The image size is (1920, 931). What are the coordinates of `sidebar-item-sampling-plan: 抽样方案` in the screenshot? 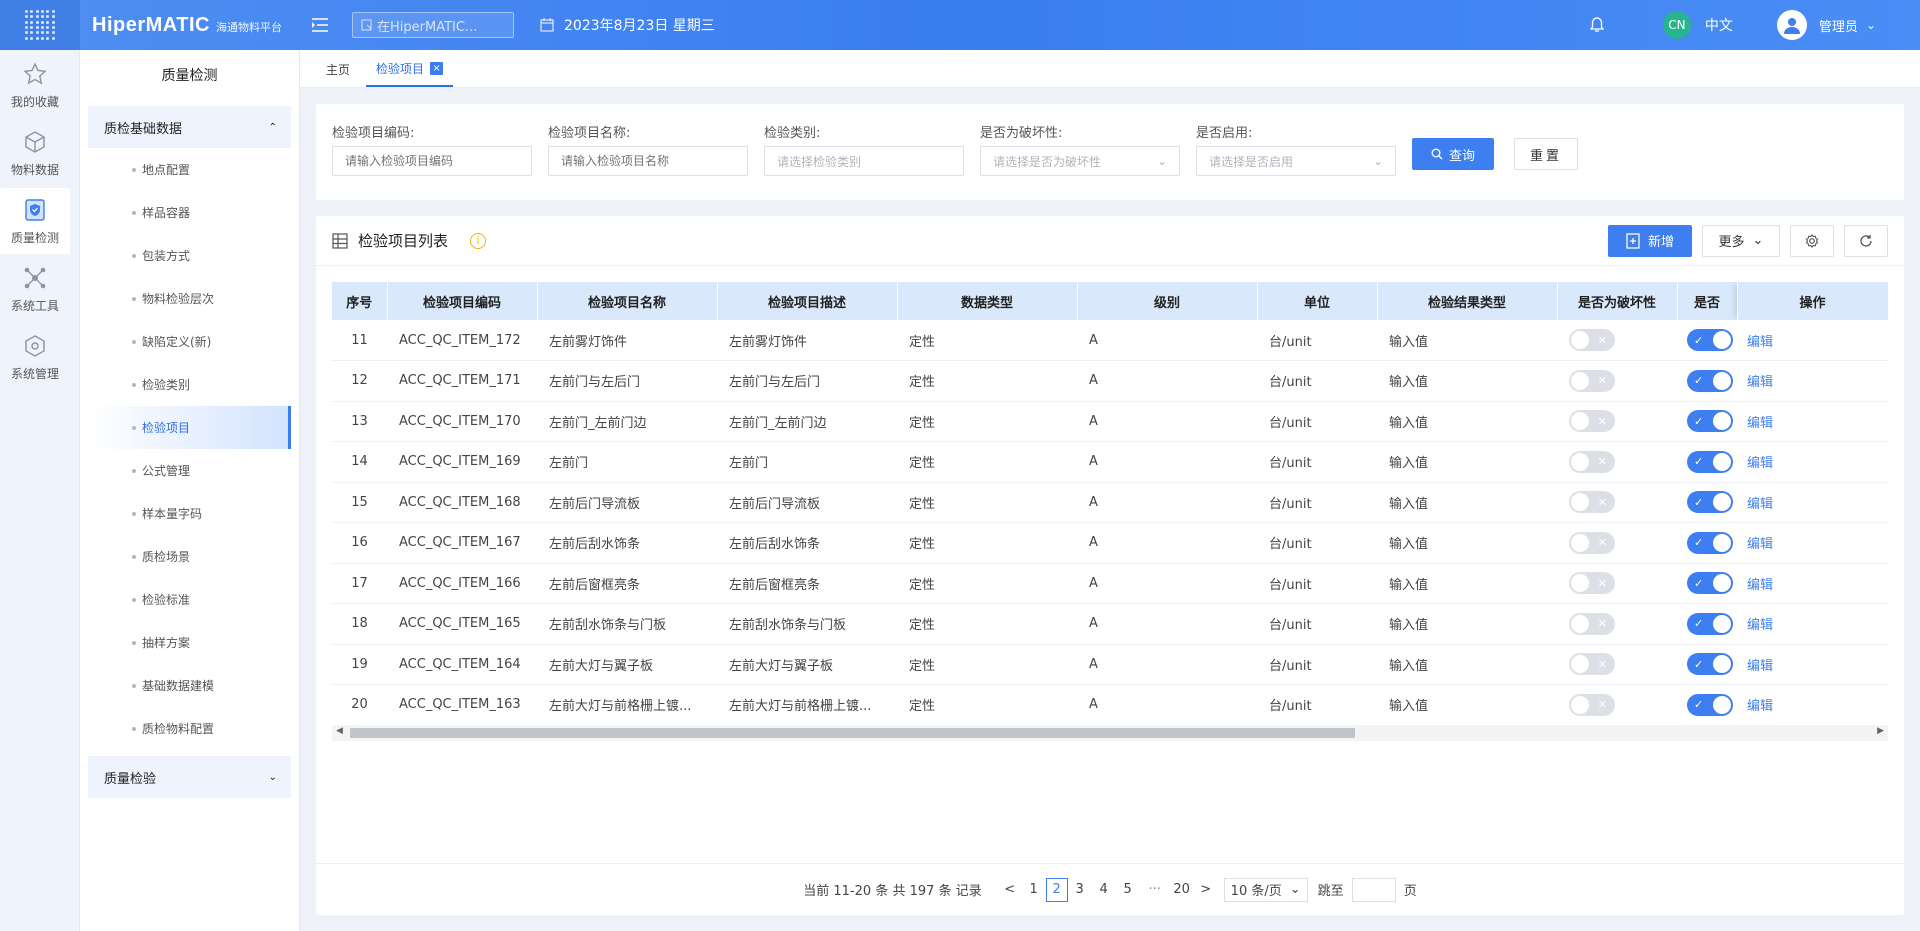 It's located at (189, 642).